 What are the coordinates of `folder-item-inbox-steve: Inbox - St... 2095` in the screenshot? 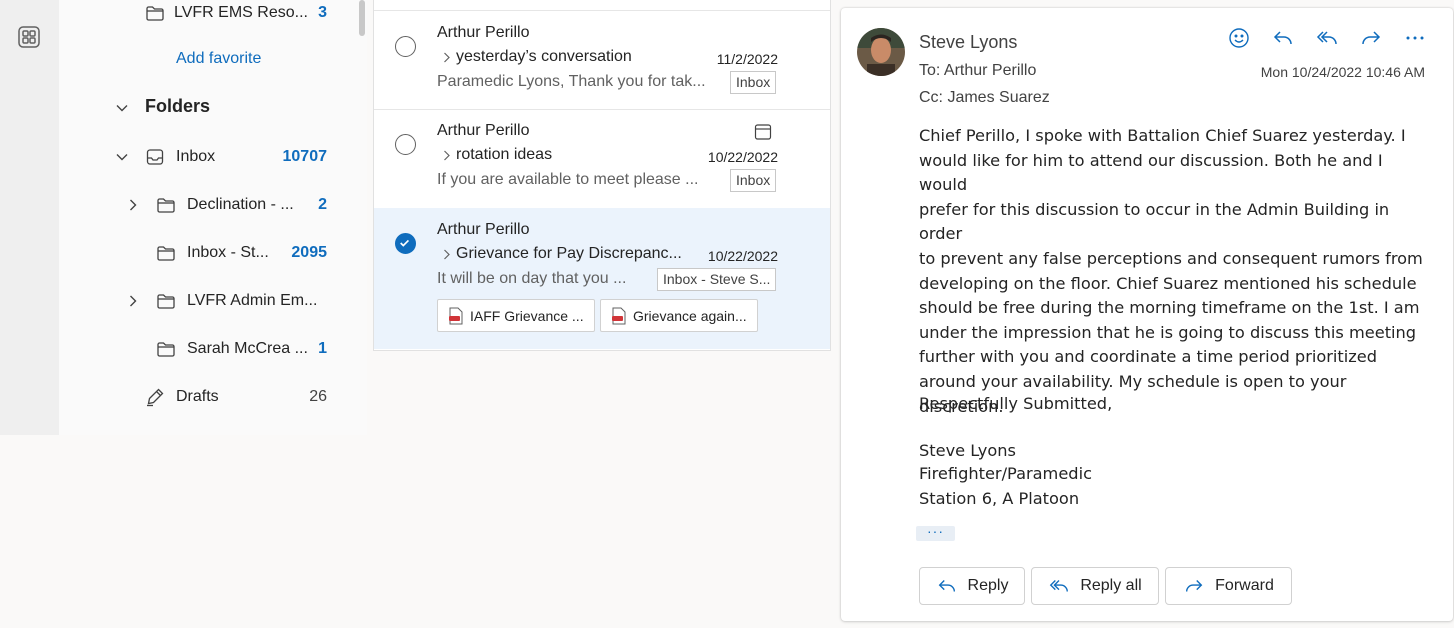 It's located at (204, 253).